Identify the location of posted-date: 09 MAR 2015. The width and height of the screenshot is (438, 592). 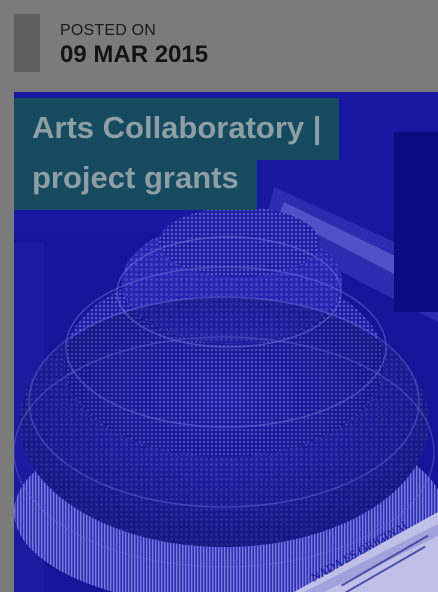
(134, 54).